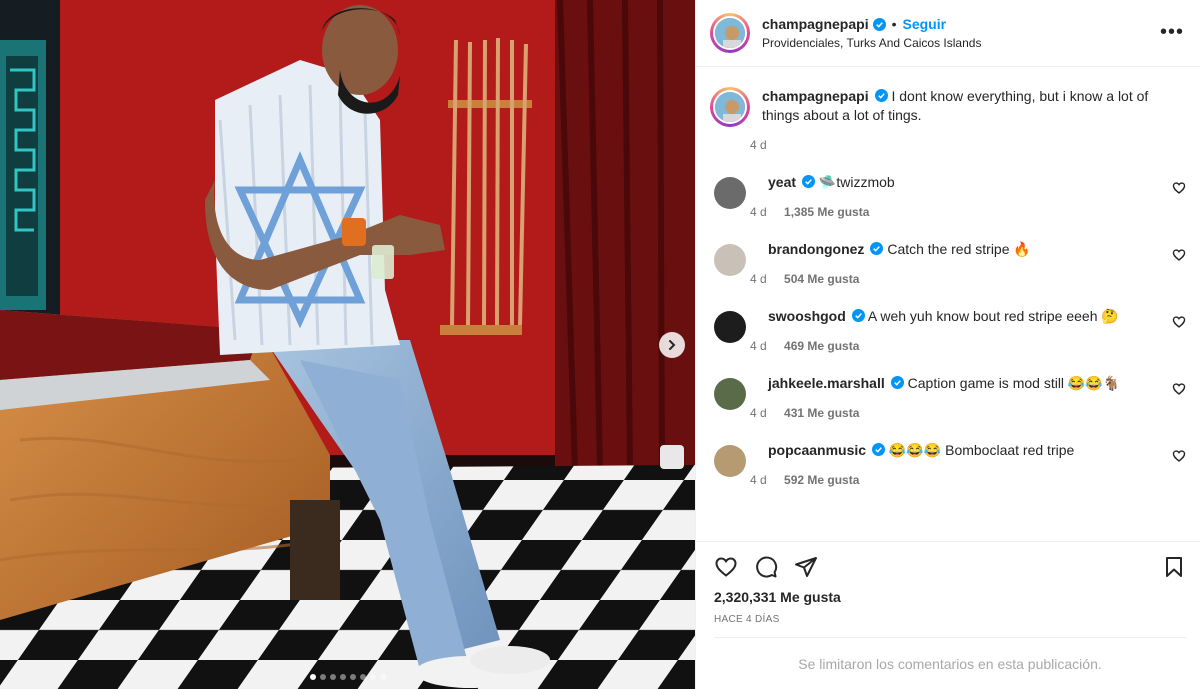 This screenshot has height=689, width=1200. What do you see at coordinates (871, 43) in the screenshot?
I see `post-location: Providenciales, Turks And Caicos Islands` at bounding box center [871, 43].